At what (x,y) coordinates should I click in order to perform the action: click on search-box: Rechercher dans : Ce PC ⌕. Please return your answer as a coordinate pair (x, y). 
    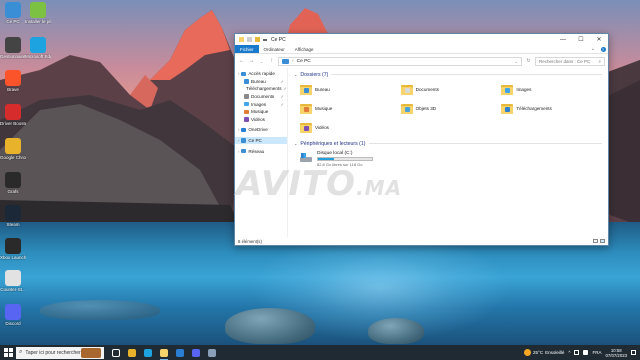
    Looking at the image, I should click on (570, 61).